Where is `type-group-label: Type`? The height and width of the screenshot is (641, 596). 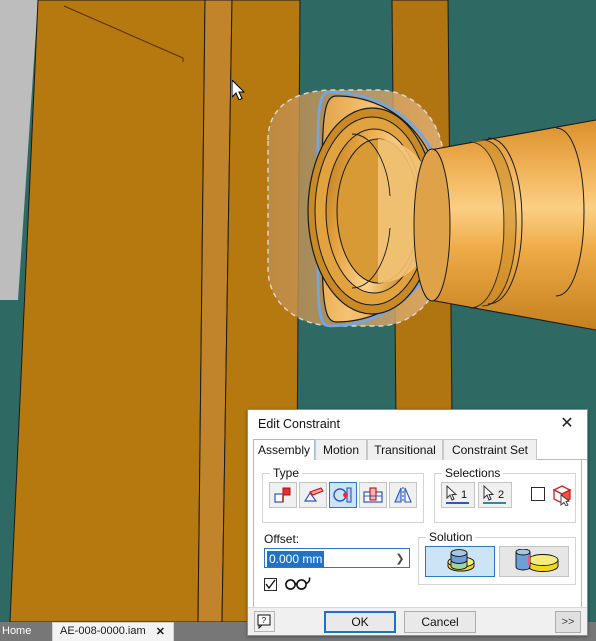 type-group-label: Type is located at coordinates (286, 473).